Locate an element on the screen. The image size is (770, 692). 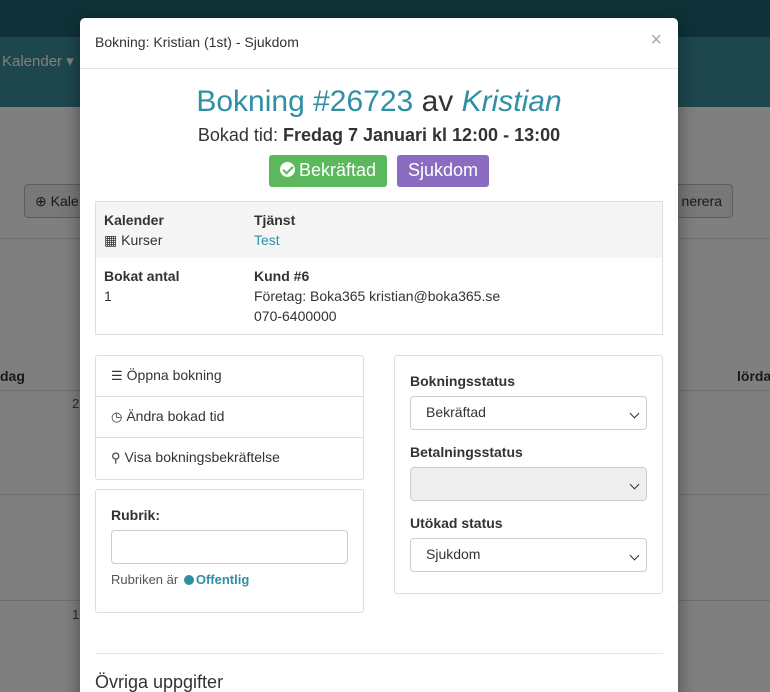
rubrik-input is located at coordinates (229, 547).